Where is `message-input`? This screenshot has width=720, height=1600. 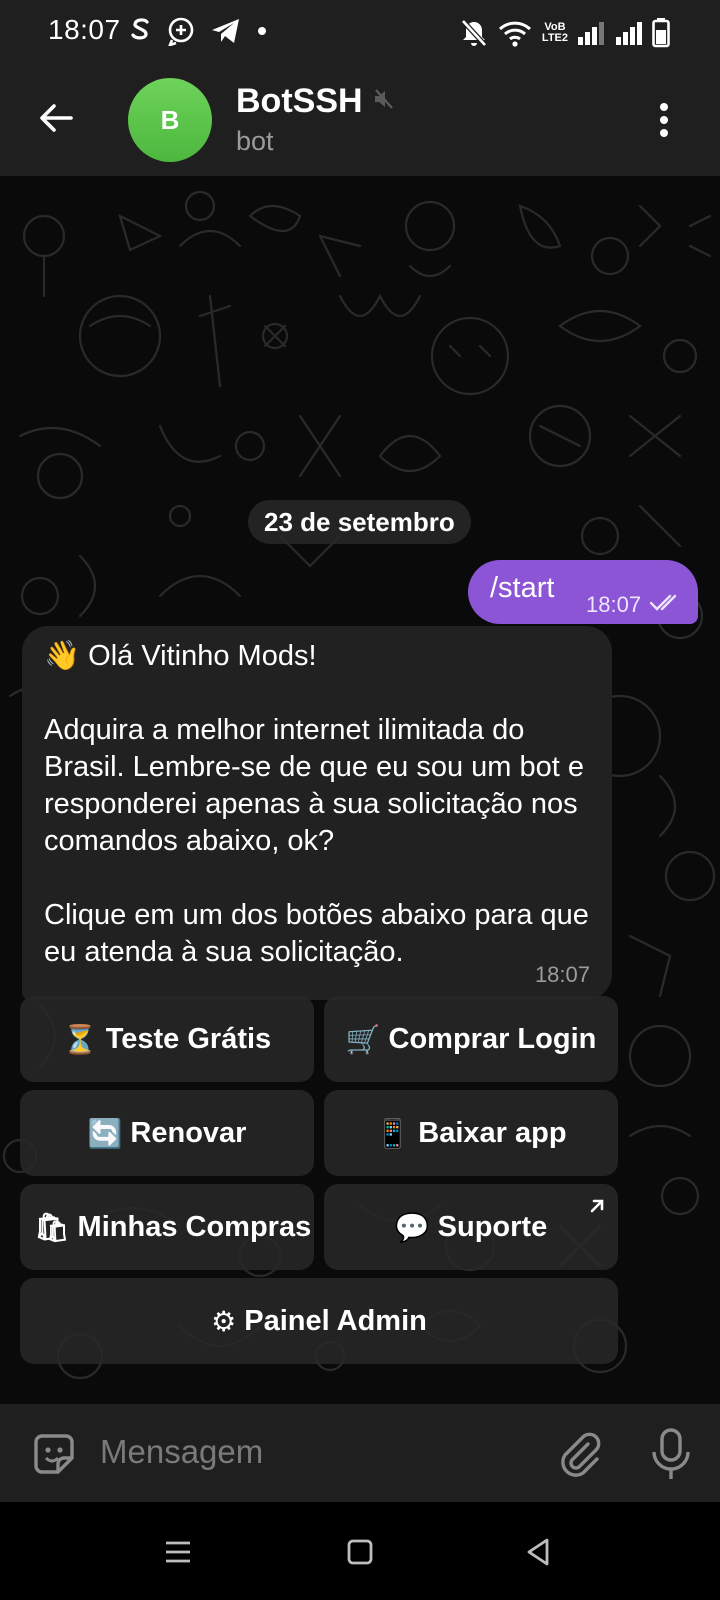
message-input is located at coordinates (300, 1452).